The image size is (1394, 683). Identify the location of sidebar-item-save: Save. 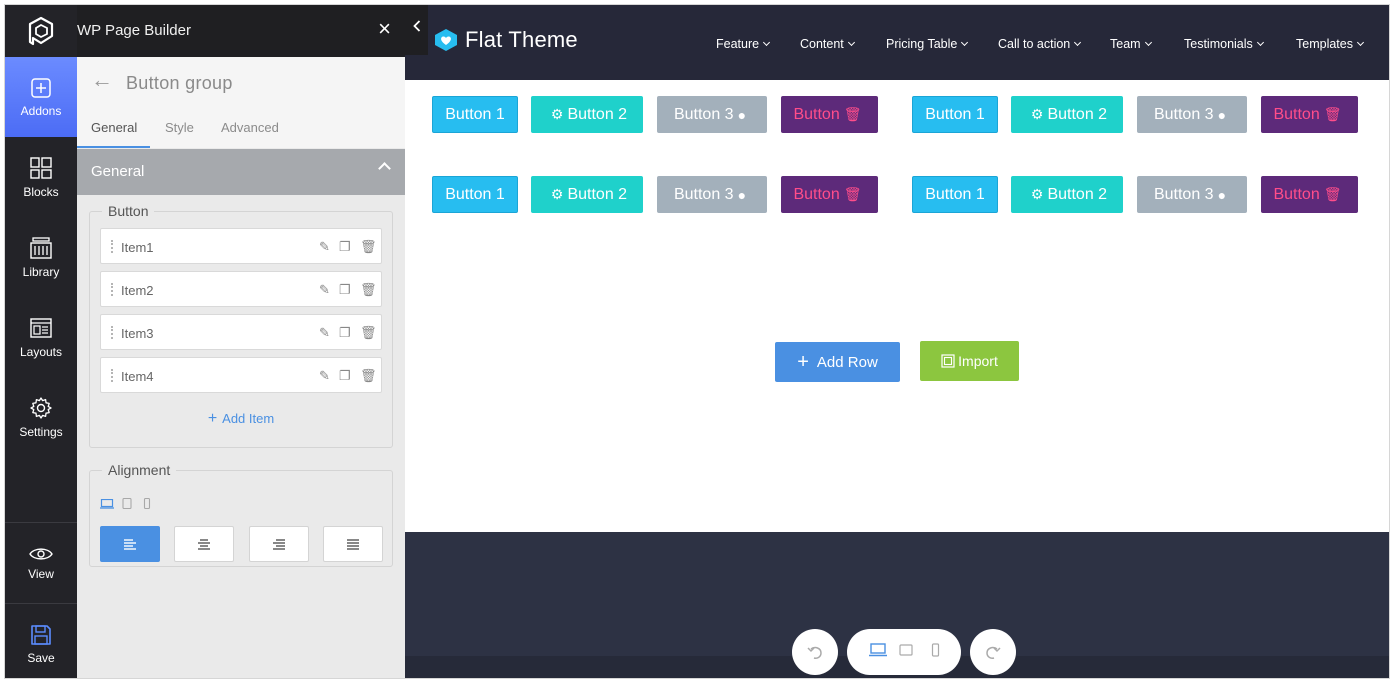
(41, 641).